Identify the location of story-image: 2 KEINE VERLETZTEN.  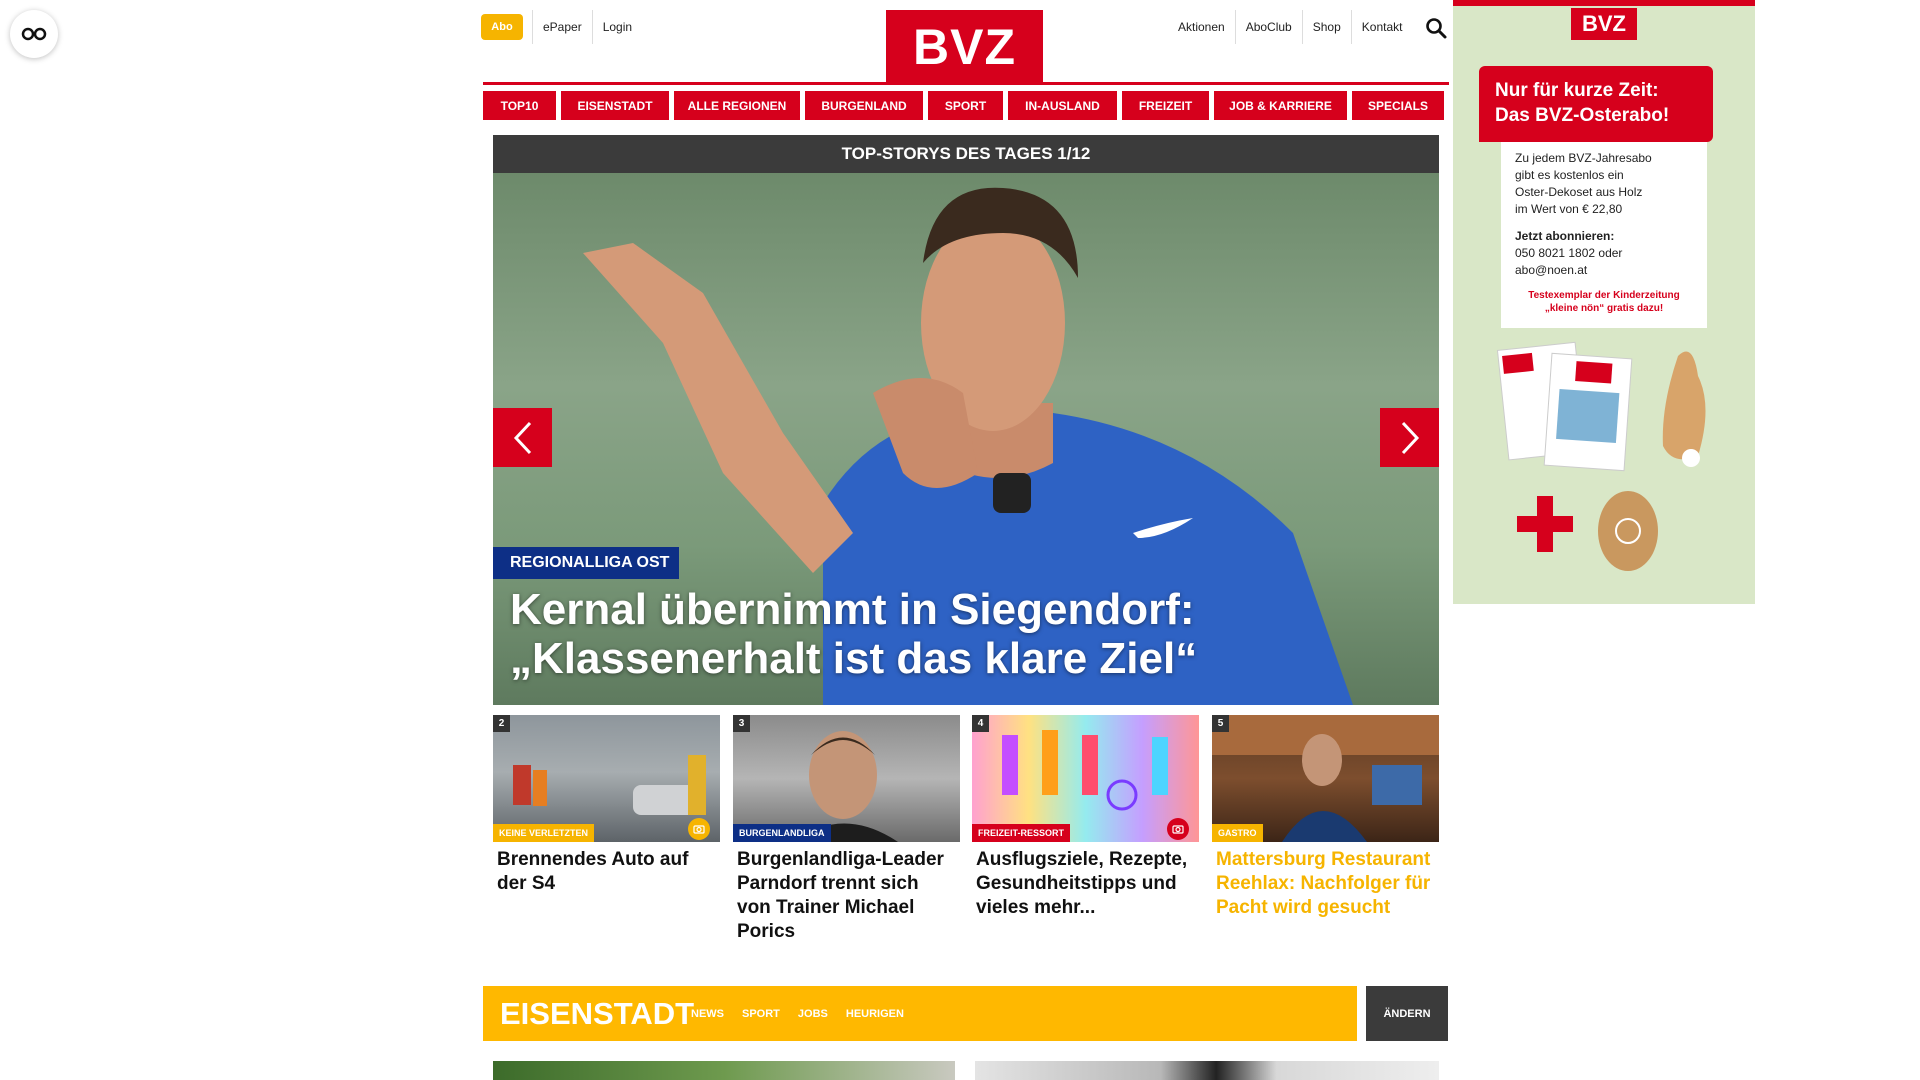
(606, 778).